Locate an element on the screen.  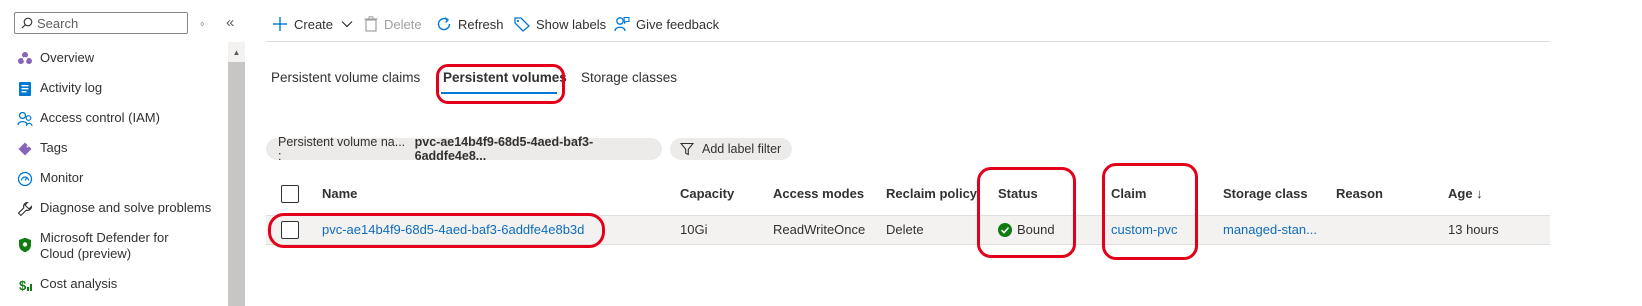
sidebar-item-label: Monitor is located at coordinates (62, 177).